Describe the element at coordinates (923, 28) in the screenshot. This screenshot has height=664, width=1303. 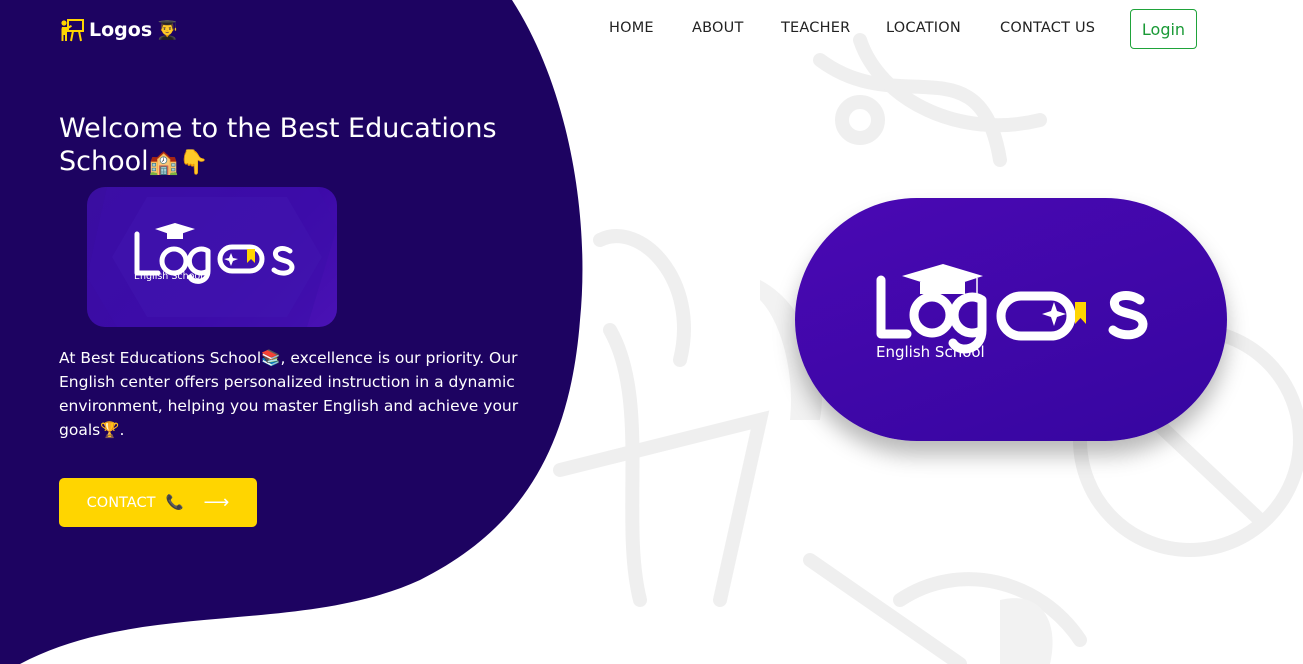
I see `nav-location: LOCATION` at that location.